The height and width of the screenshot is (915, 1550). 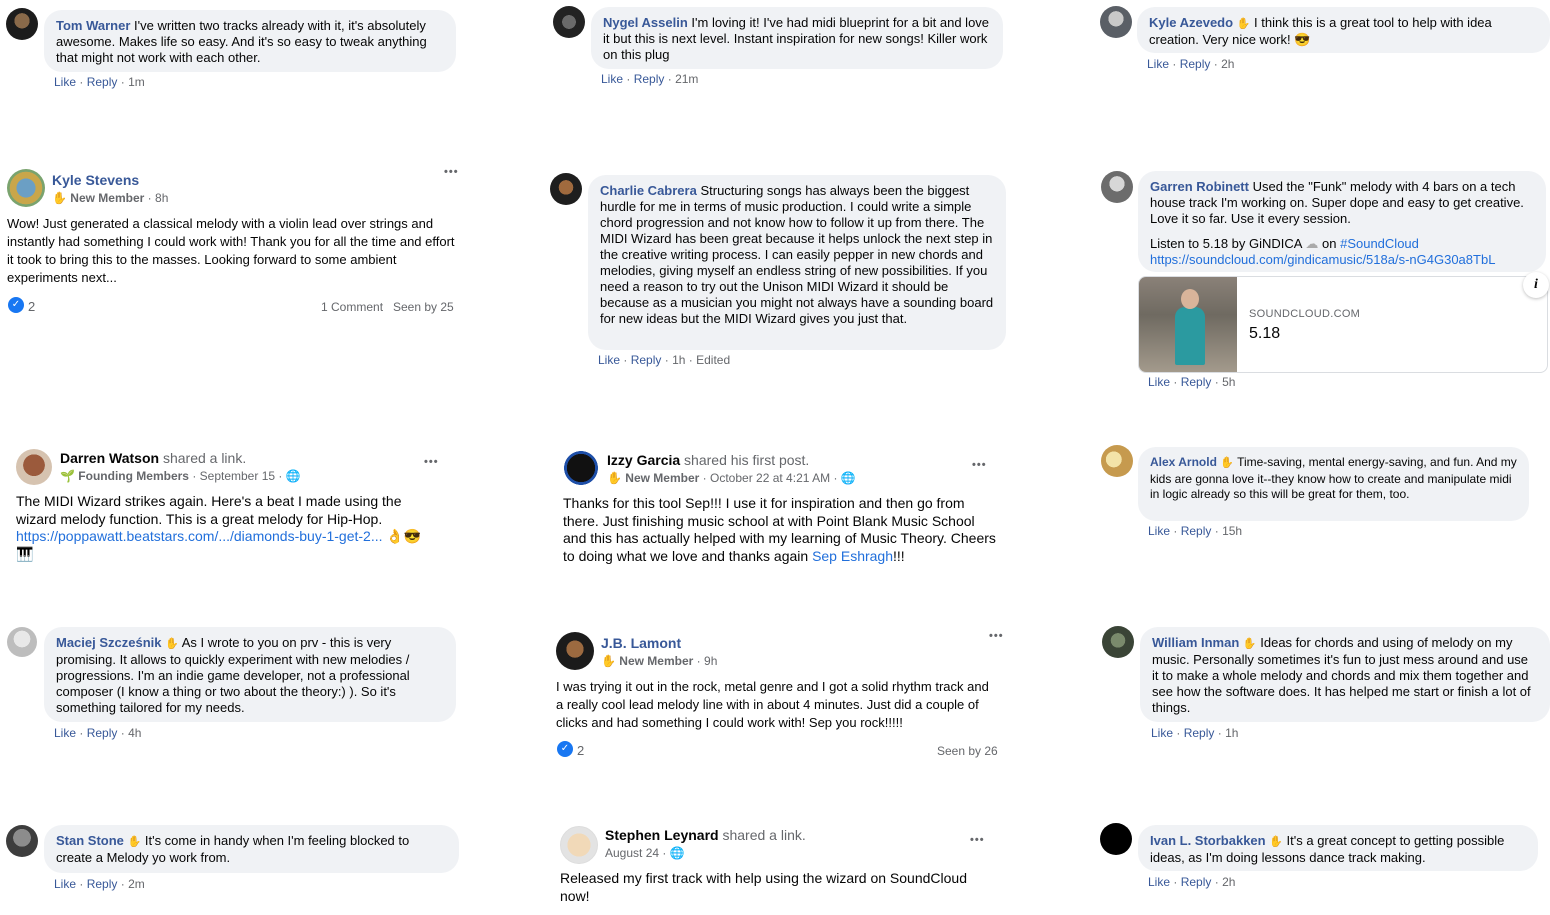 What do you see at coordinates (1195, 642) in the screenshot?
I see `comment-author: William Inman` at bounding box center [1195, 642].